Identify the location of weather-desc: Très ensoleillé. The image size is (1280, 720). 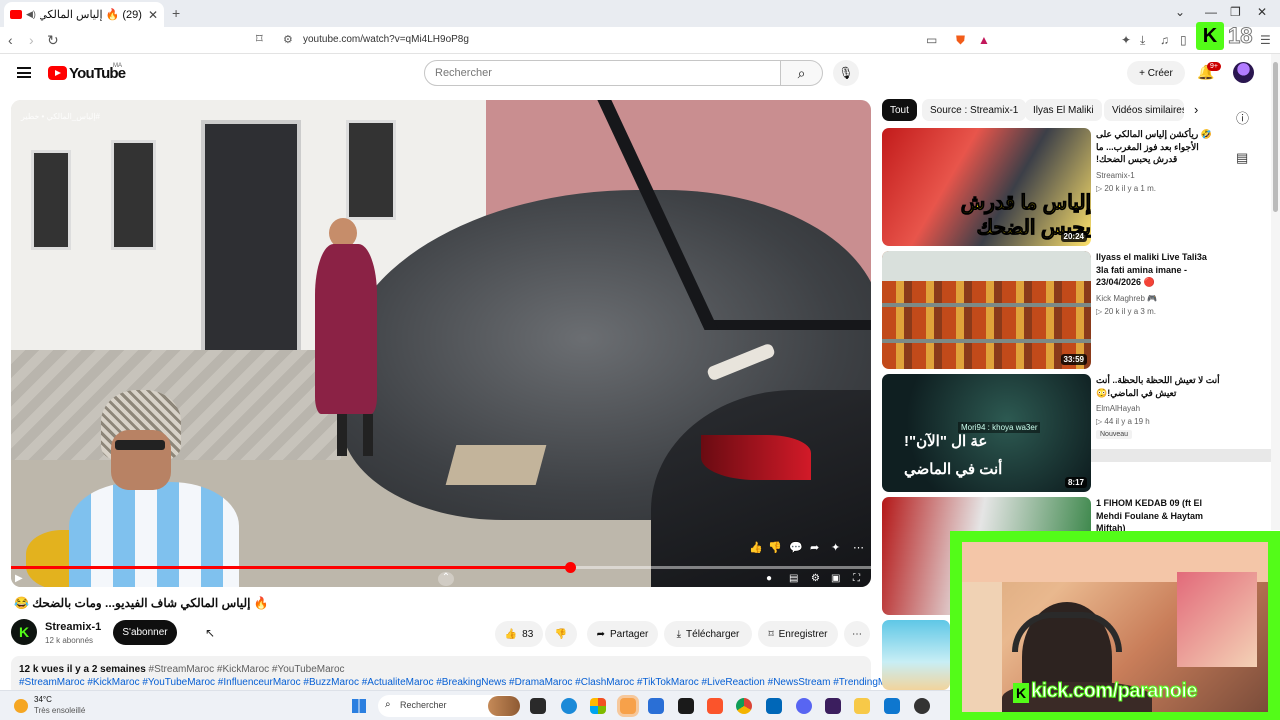
(59, 710).